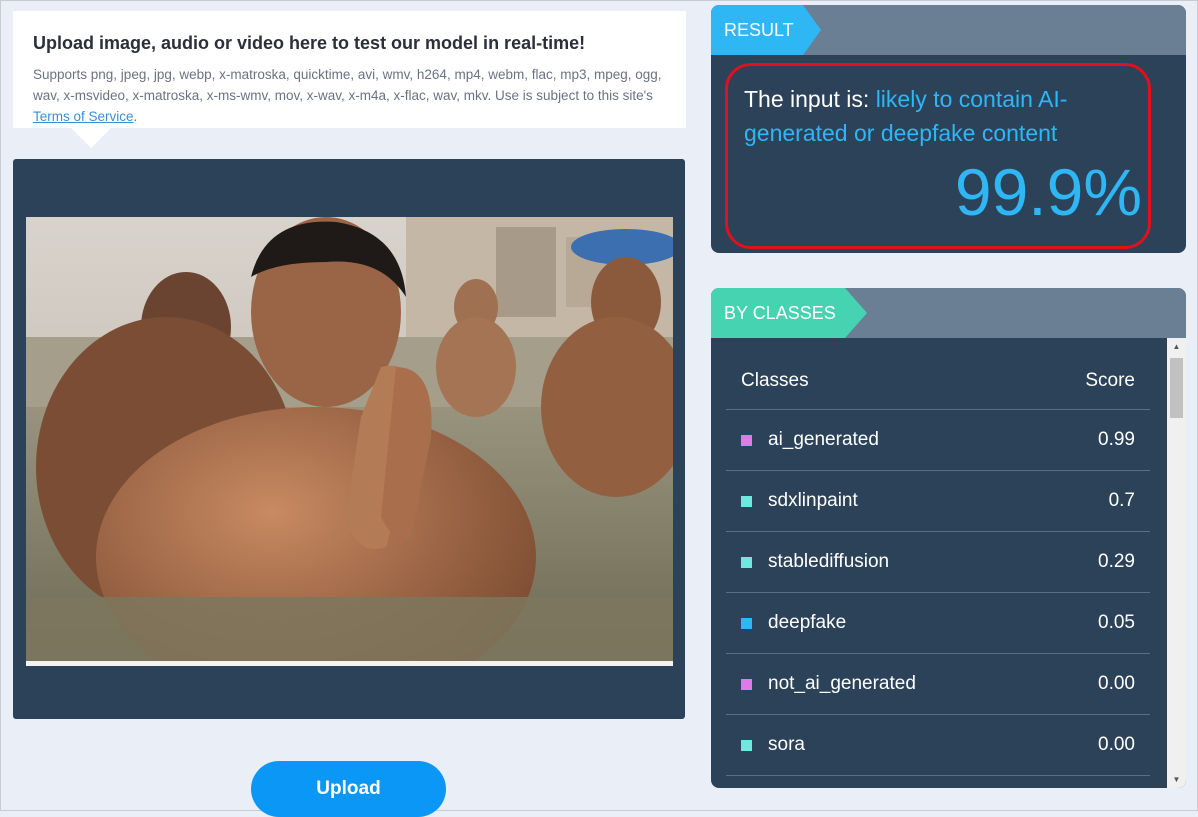  Describe the element at coordinates (938, 562) in the screenshot. I see `table-row: stablediffusion 0.29` at that location.